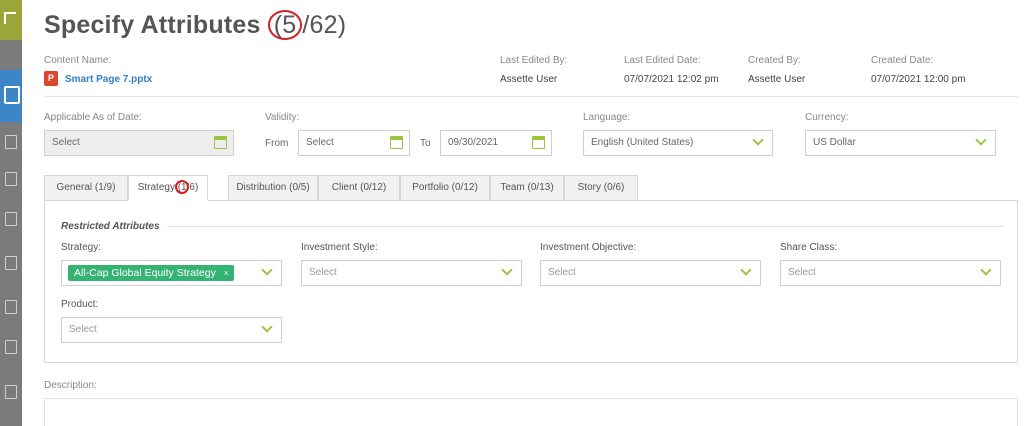  Describe the element at coordinates (11, 263) in the screenshot. I see `table-nav-icon` at that location.